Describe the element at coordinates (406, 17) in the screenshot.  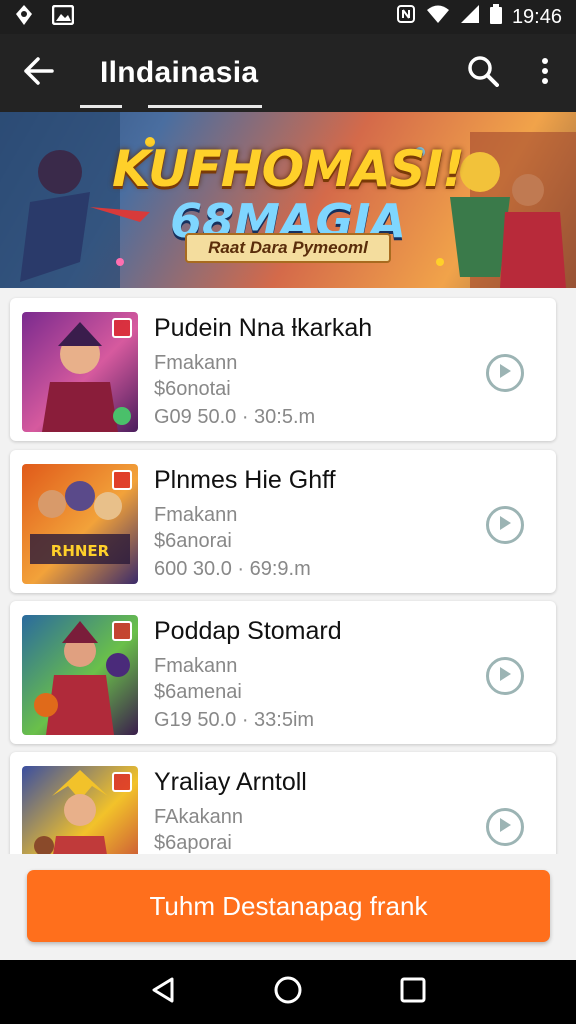
I see `nfc-icon` at that location.